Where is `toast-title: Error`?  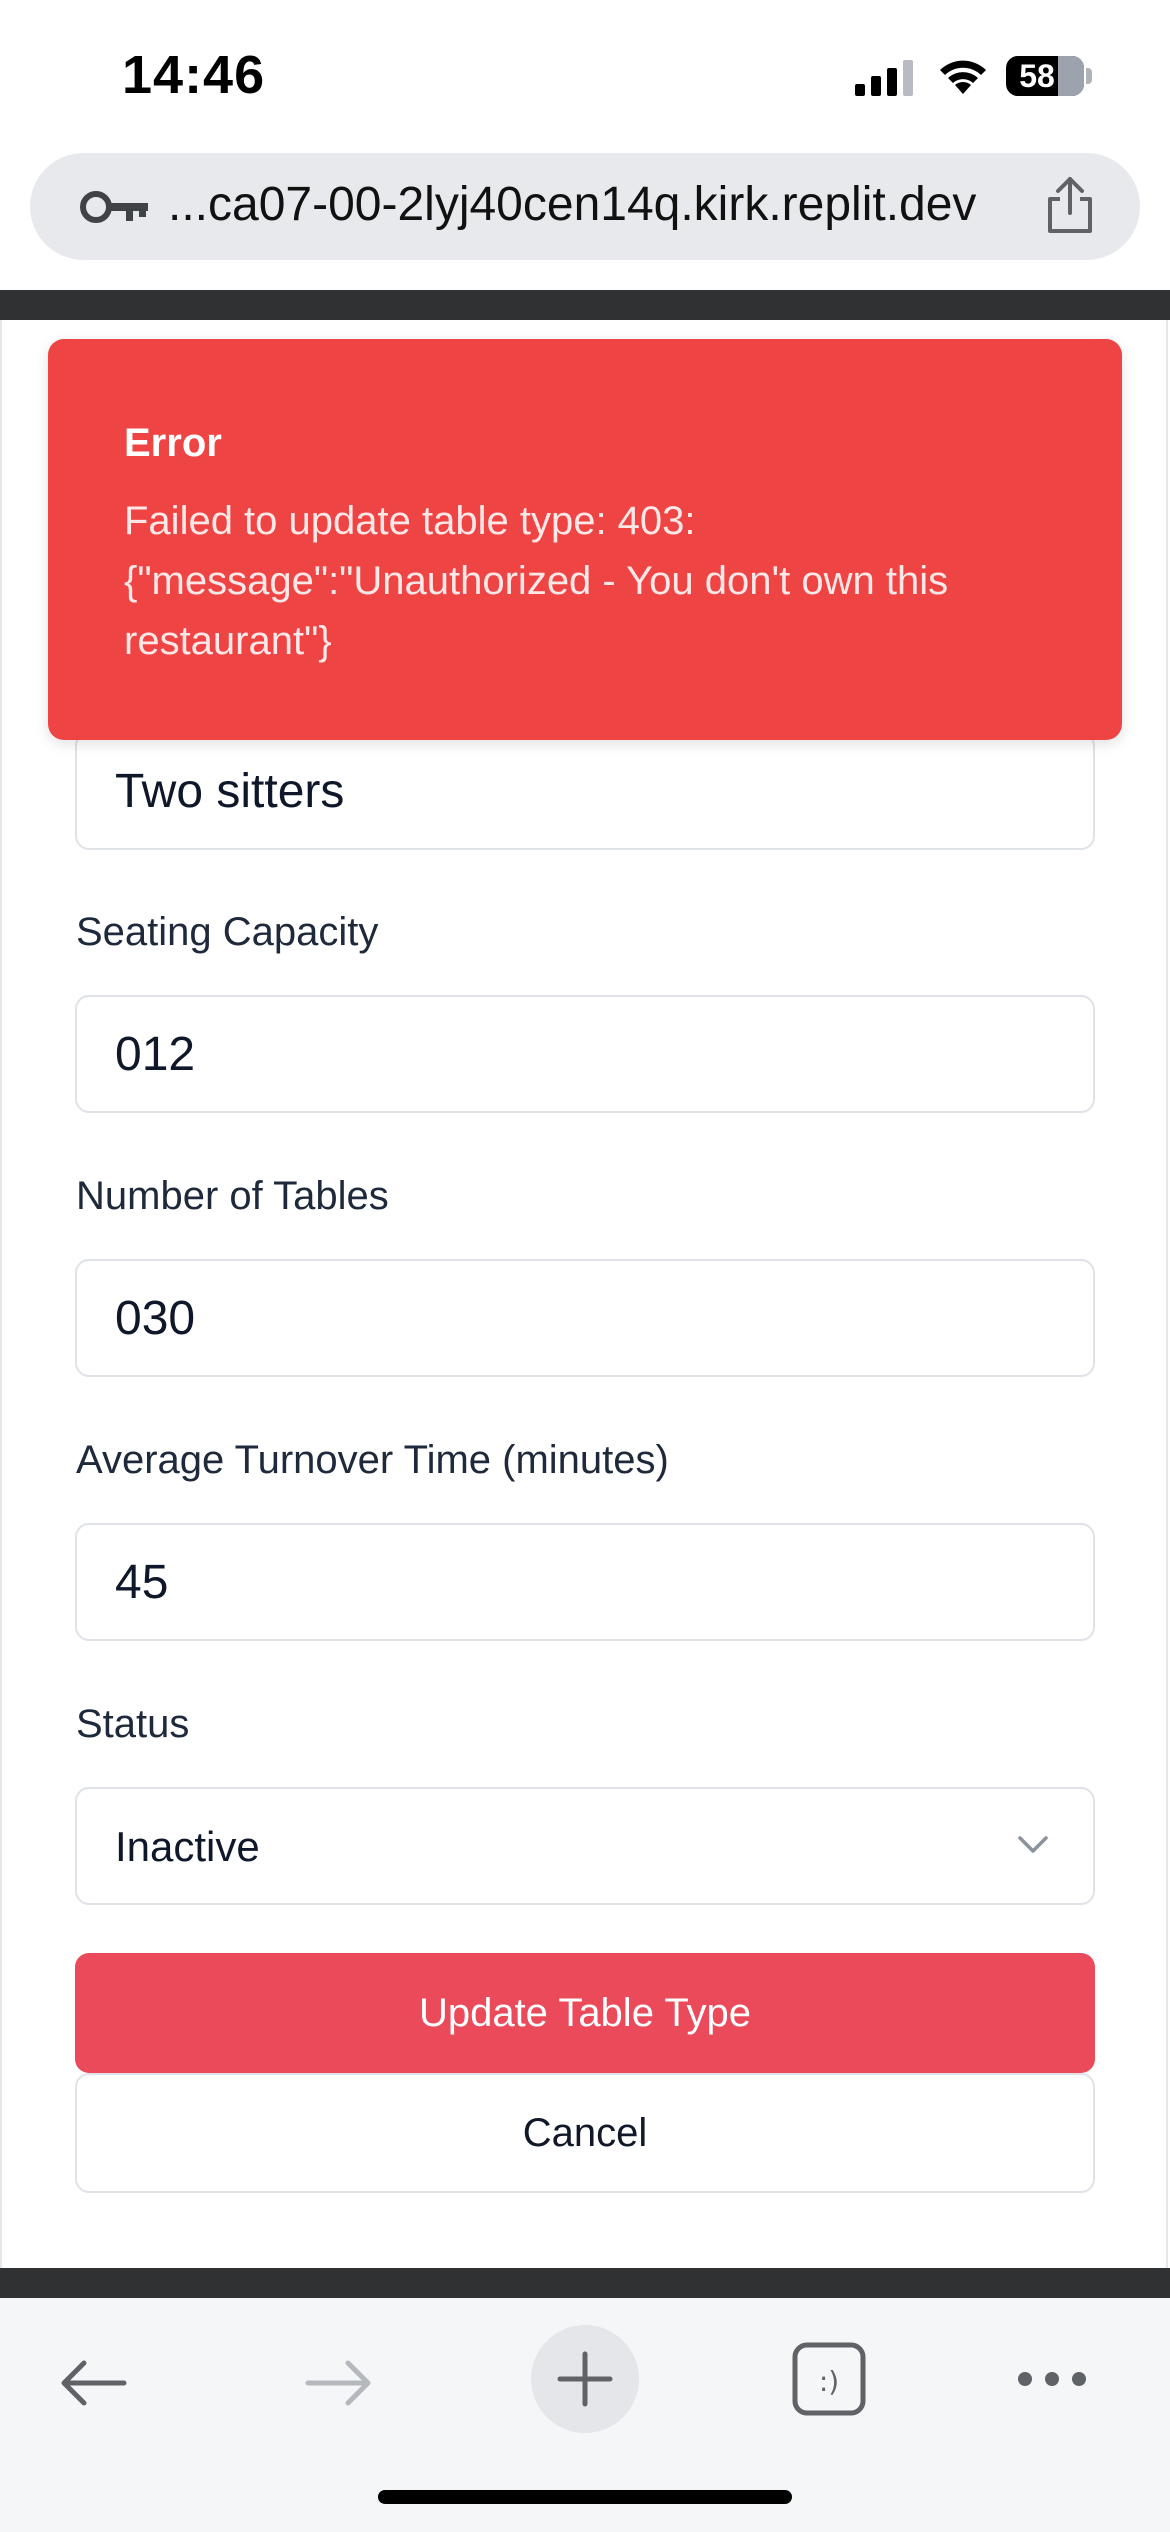 toast-title: Error is located at coordinates (173, 443).